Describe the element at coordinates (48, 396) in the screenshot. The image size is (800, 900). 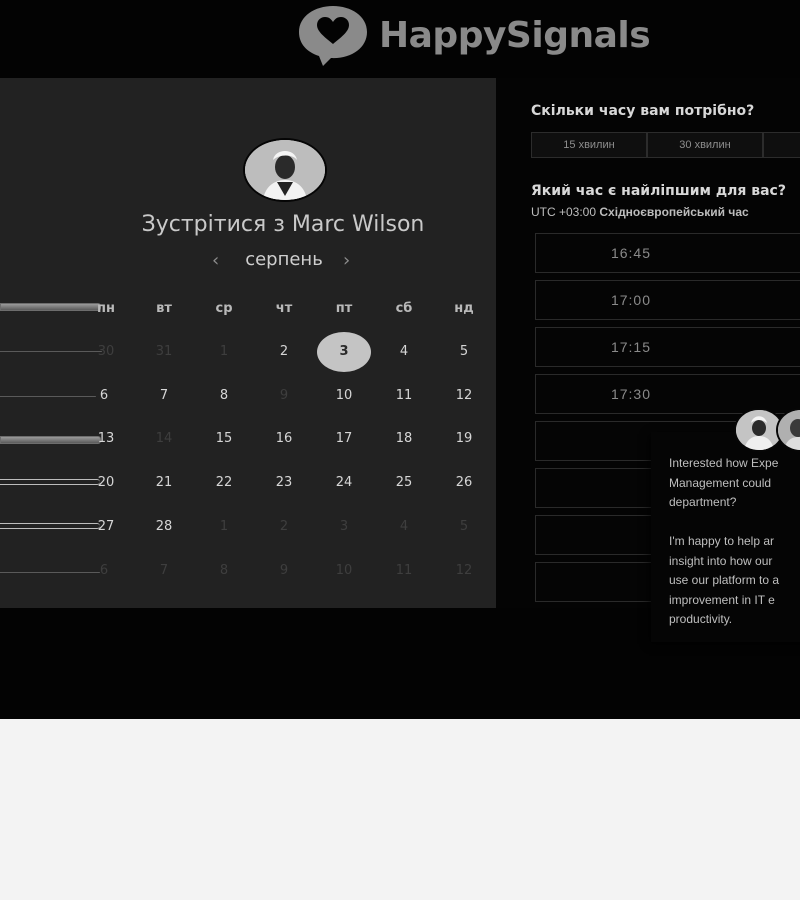
I see `row-overlay-line` at that location.